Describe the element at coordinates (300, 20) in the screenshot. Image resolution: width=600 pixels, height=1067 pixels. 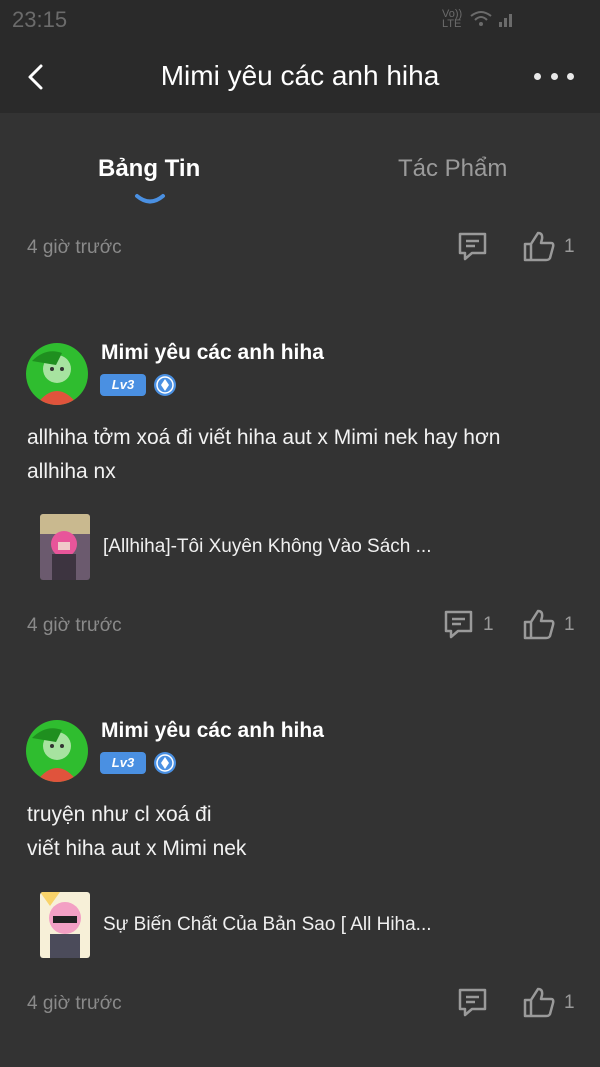
I see `status-bar: 23:15 Vo)) LTE` at that location.